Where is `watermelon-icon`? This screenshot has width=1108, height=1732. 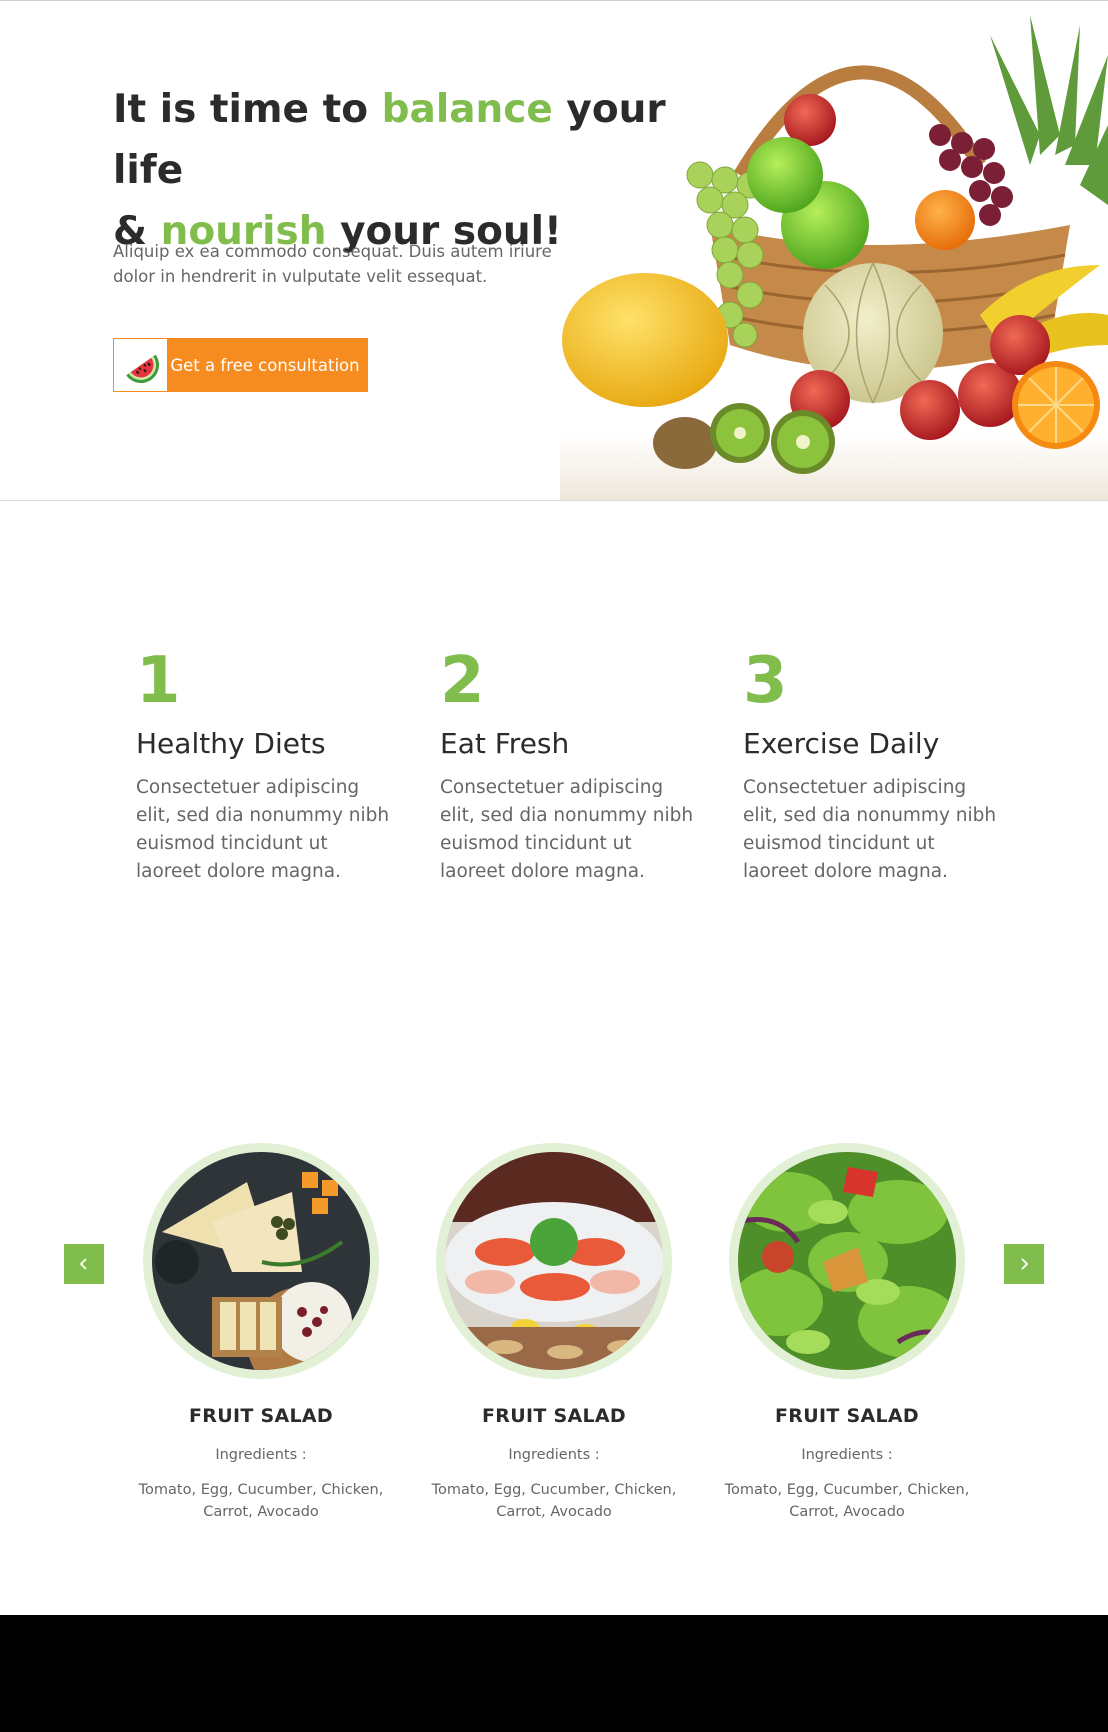 watermelon-icon is located at coordinates (140, 365).